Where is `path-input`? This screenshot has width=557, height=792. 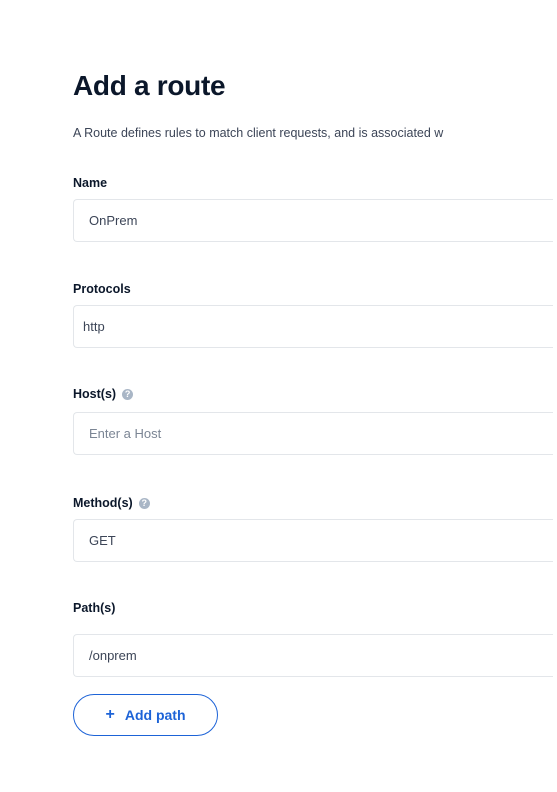 path-input is located at coordinates (313, 655).